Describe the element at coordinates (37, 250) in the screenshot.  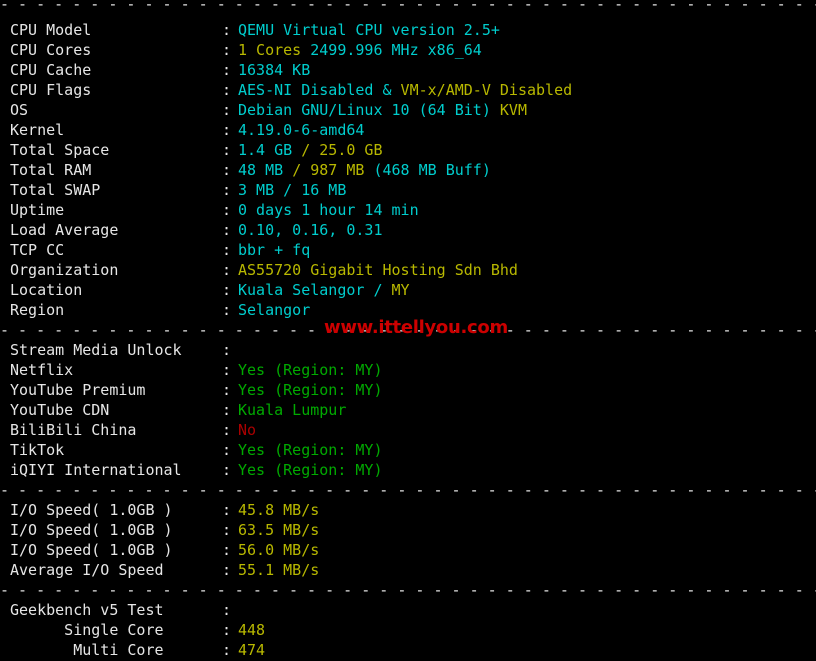
I see `row-label: TCP CC` at that location.